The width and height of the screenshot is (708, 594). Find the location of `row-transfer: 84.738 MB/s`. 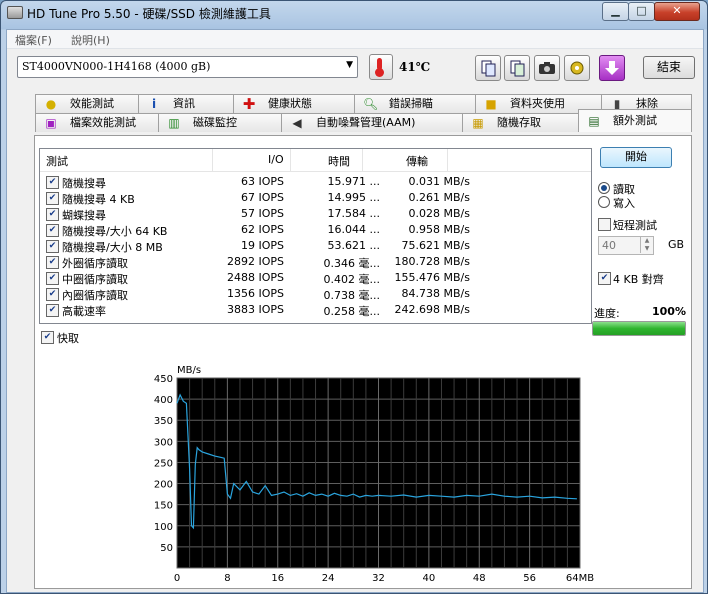

row-transfer: 84.738 MB/s is located at coordinates (435, 293).